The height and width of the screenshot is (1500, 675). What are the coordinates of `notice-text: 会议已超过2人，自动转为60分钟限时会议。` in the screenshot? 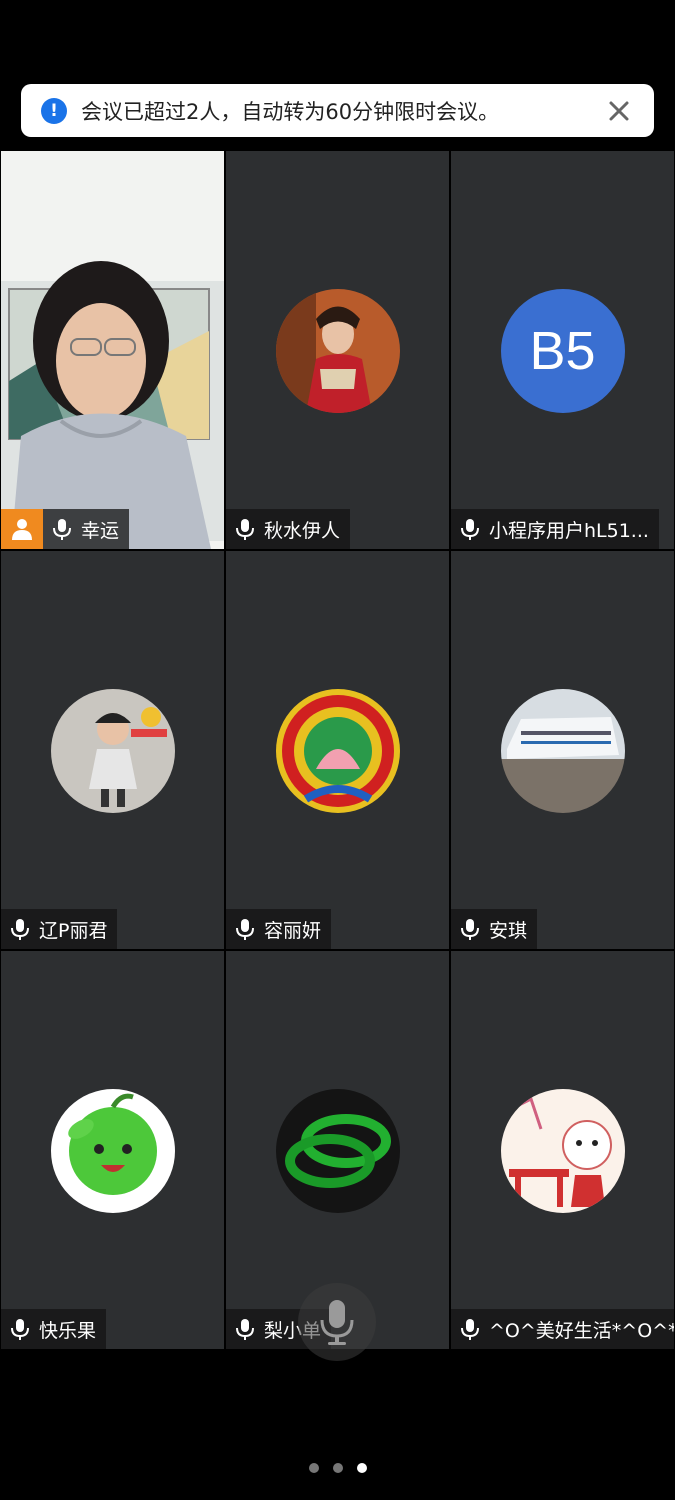 It's located at (290, 111).